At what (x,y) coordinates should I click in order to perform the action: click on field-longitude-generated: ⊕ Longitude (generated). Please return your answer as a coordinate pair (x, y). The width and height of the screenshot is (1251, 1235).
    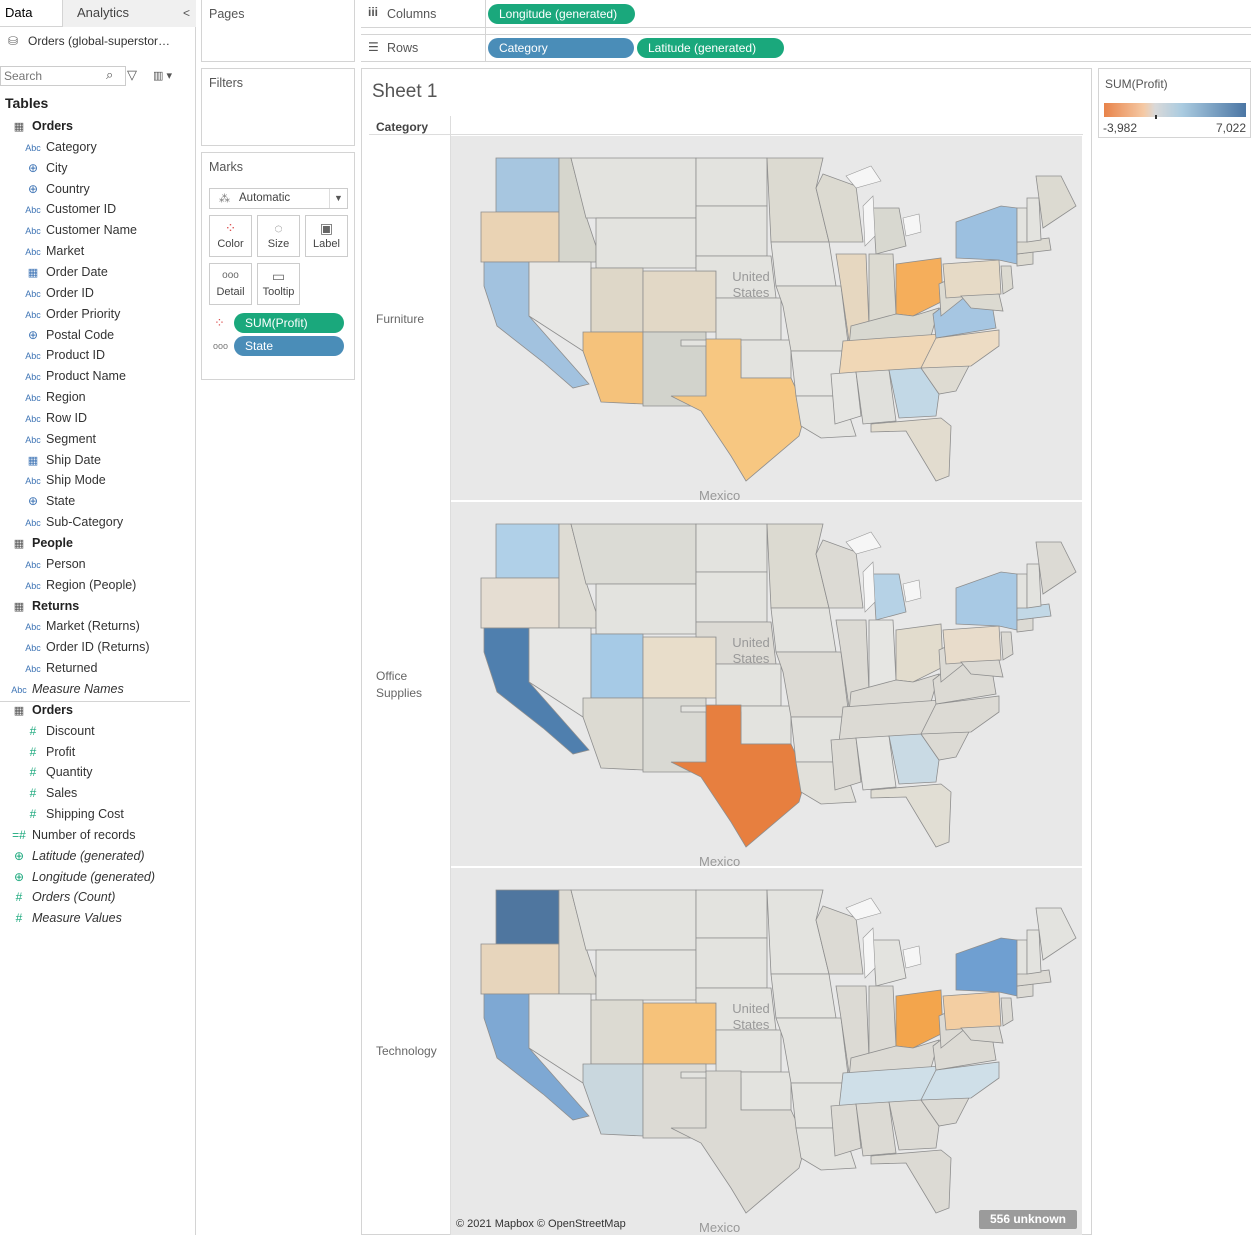
    Looking at the image, I should click on (80, 877).